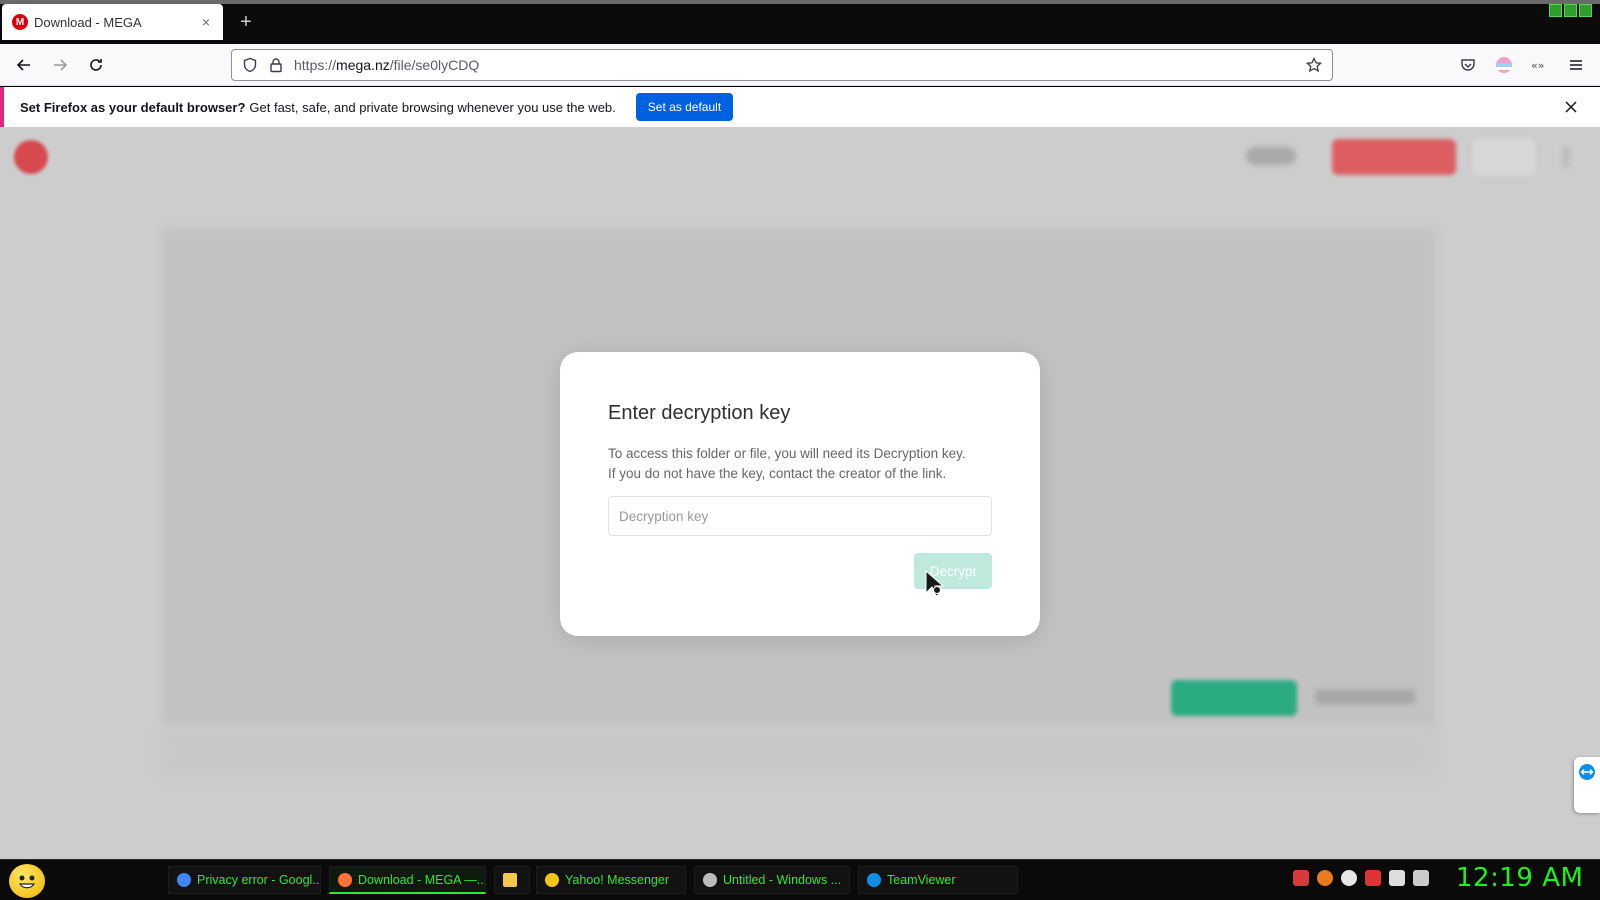  I want to click on network-icon, so click(1397, 878).